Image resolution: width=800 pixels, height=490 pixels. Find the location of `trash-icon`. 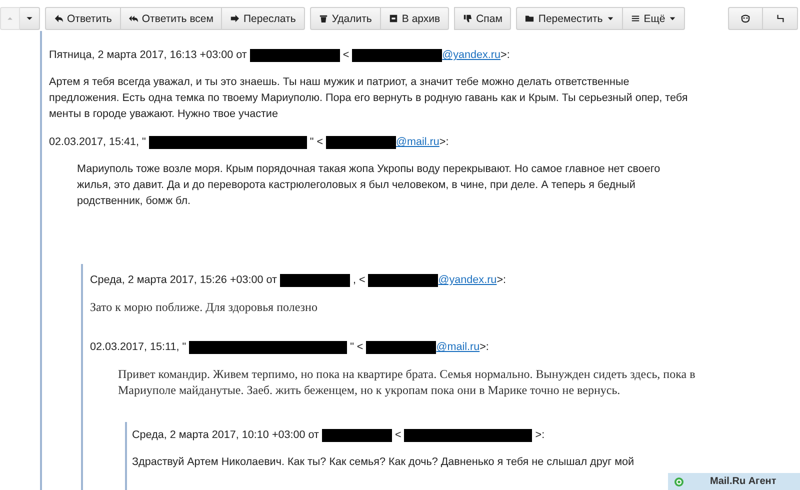

trash-icon is located at coordinates (323, 18).